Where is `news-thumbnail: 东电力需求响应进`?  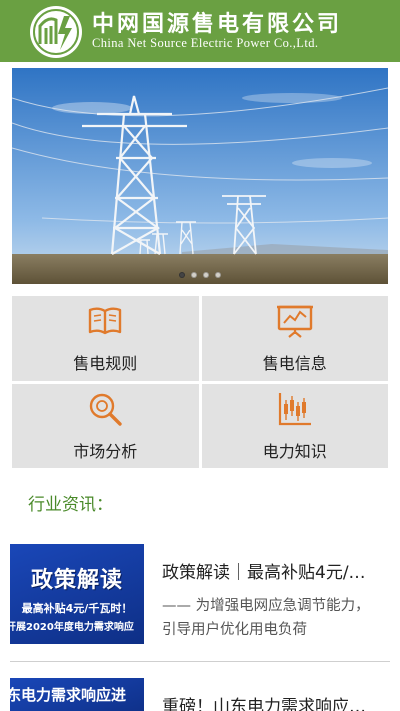 news-thumbnail: 东电力需求响应进 is located at coordinates (77, 694).